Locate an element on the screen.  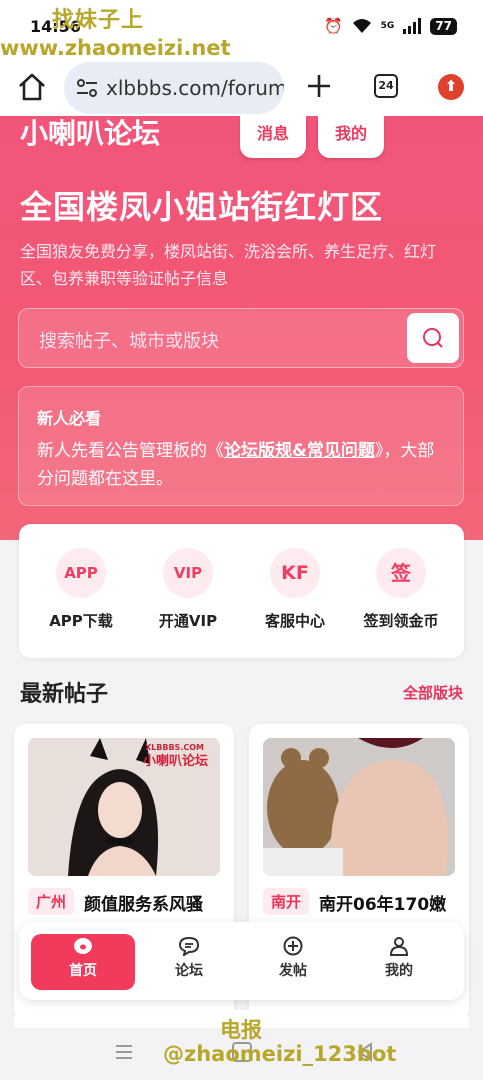
post-photo is located at coordinates (359, 807).